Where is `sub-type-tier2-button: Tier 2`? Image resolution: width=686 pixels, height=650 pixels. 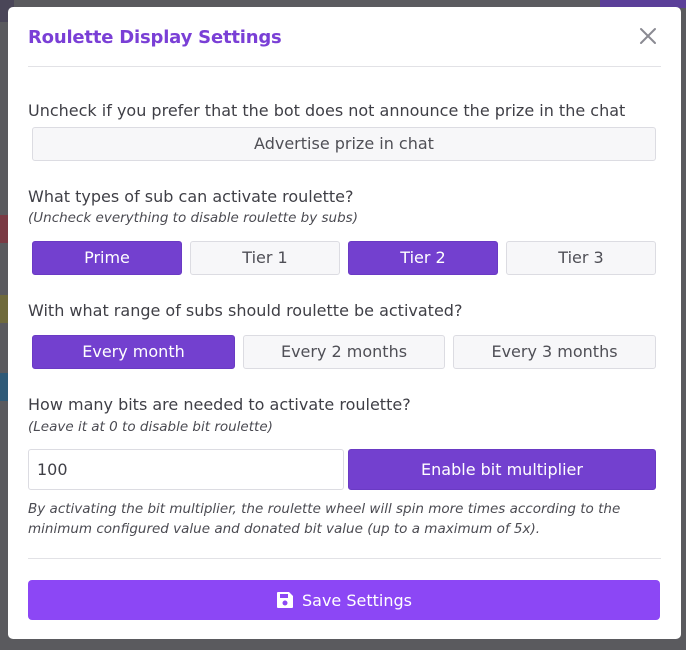
sub-type-tier2-button: Tier 2 is located at coordinates (423, 258).